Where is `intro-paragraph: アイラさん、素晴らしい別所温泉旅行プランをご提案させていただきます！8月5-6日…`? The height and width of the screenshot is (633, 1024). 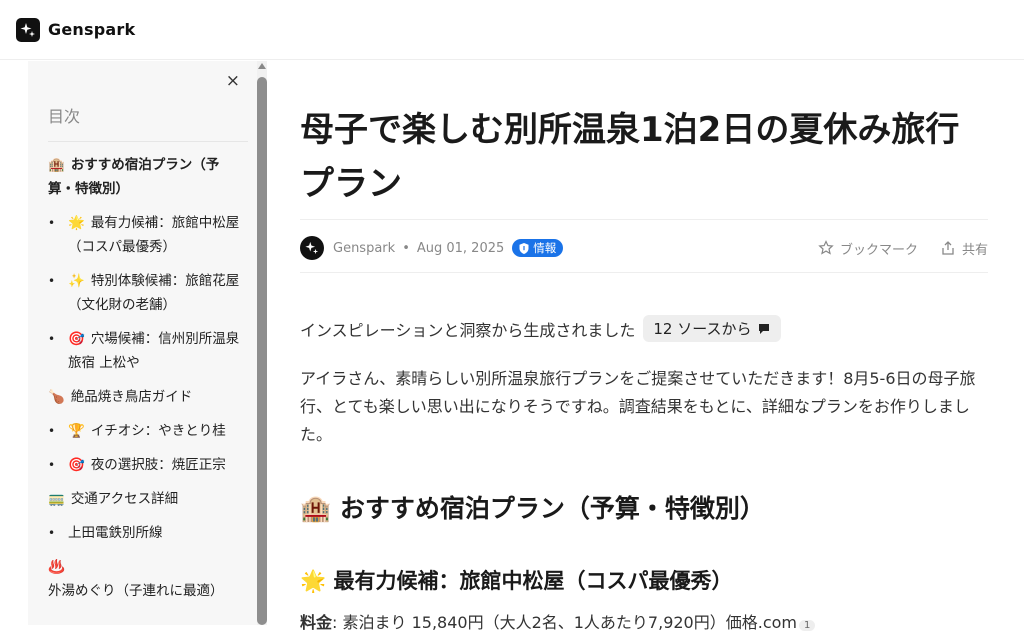
intro-paragraph: アイラさん、素晴らしい別所温泉旅行プランをご提案させていただきます！8月5-6日… is located at coordinates (638, 406).